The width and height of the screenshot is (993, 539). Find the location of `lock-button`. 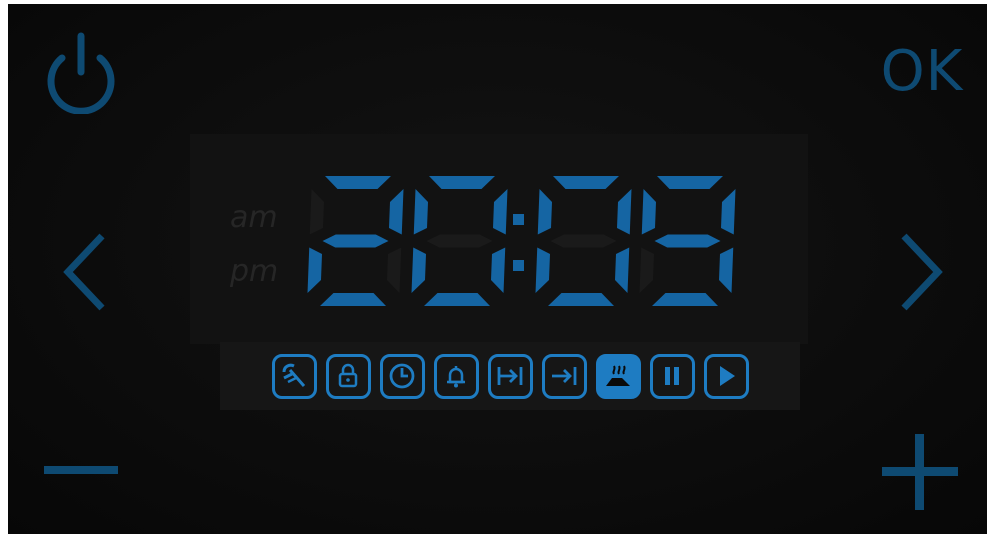

lock-button is located at coordinates (348, 376).